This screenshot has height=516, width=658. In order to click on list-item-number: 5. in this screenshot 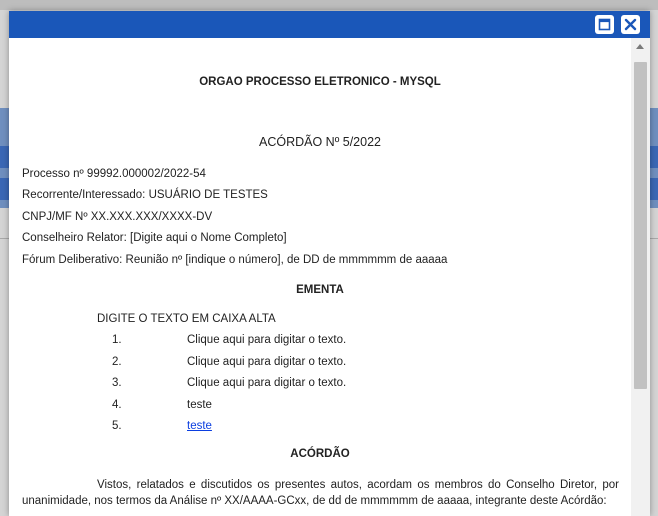, I will do `click(117, 426)`.